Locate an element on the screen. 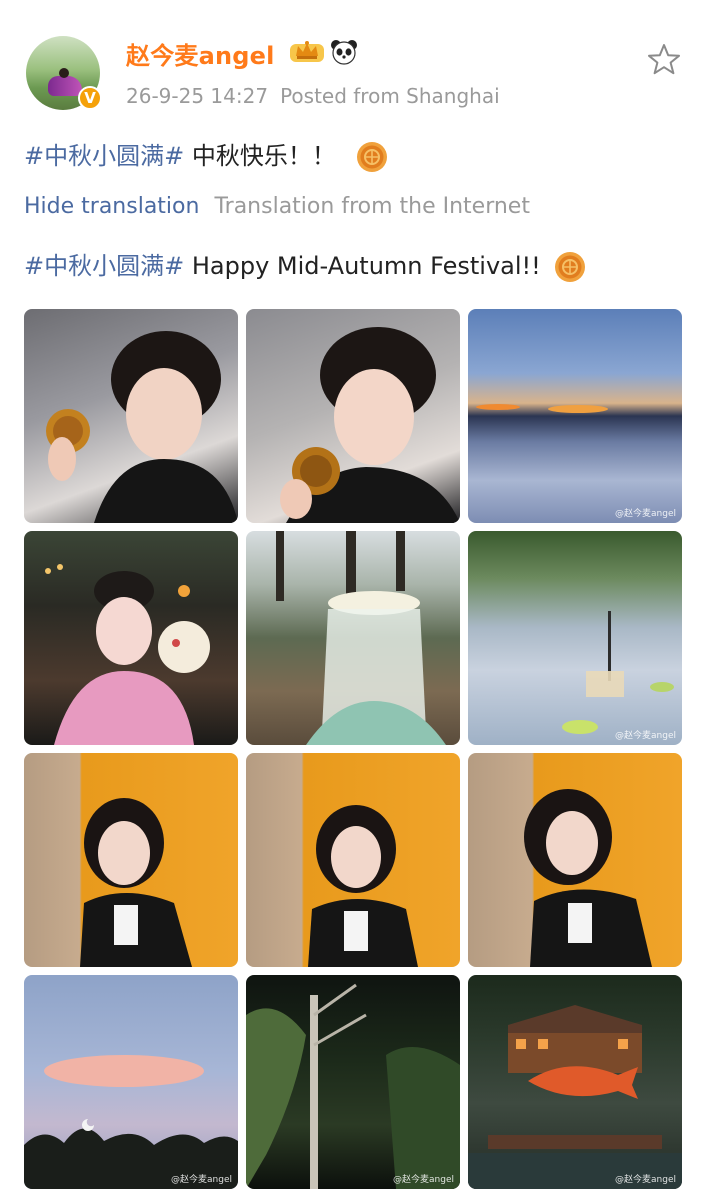  photo-6: @赵今麦angel is located at coordinates (575, 638).